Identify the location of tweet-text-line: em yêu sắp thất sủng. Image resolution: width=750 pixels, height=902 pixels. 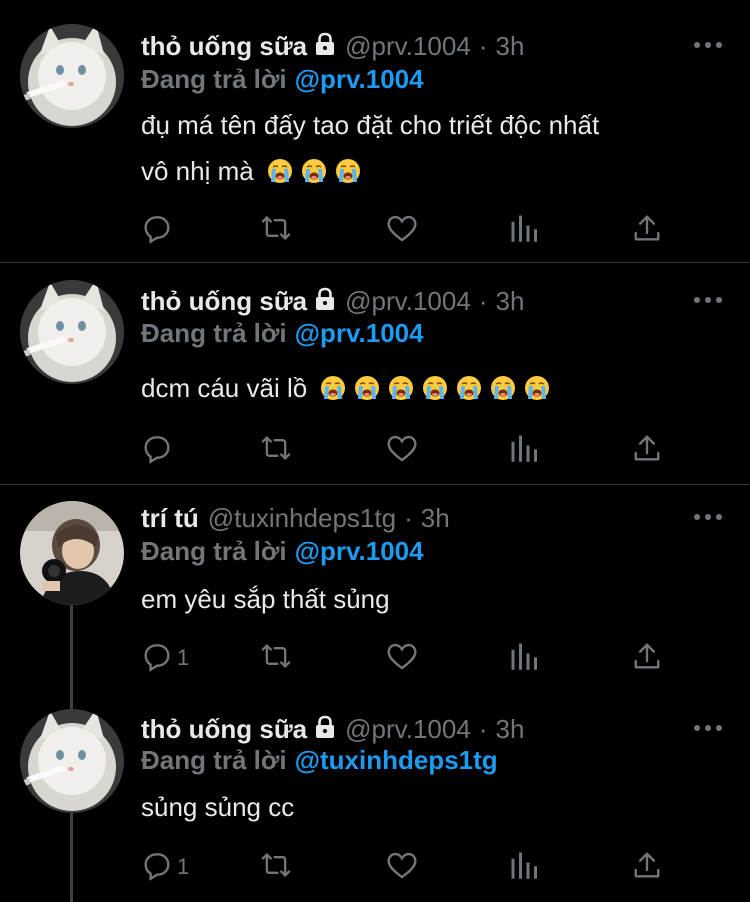
(265, 599).